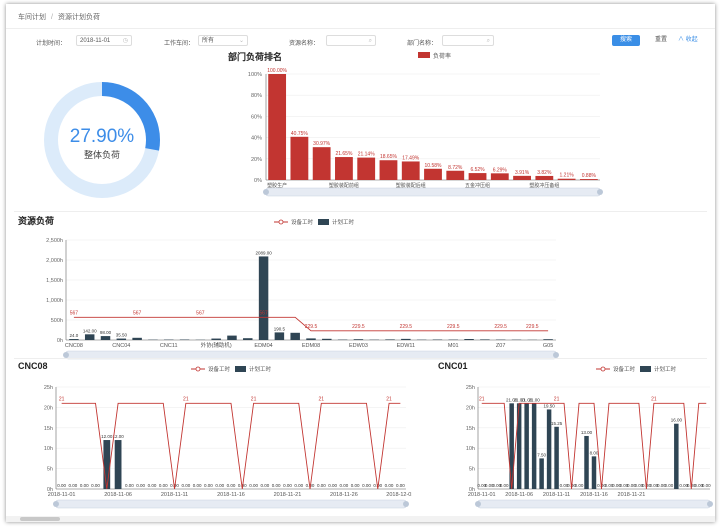 This screenshot has height=528, width=721. I want to click on workshop-select: 所有 ⌄, so click(223, 40).